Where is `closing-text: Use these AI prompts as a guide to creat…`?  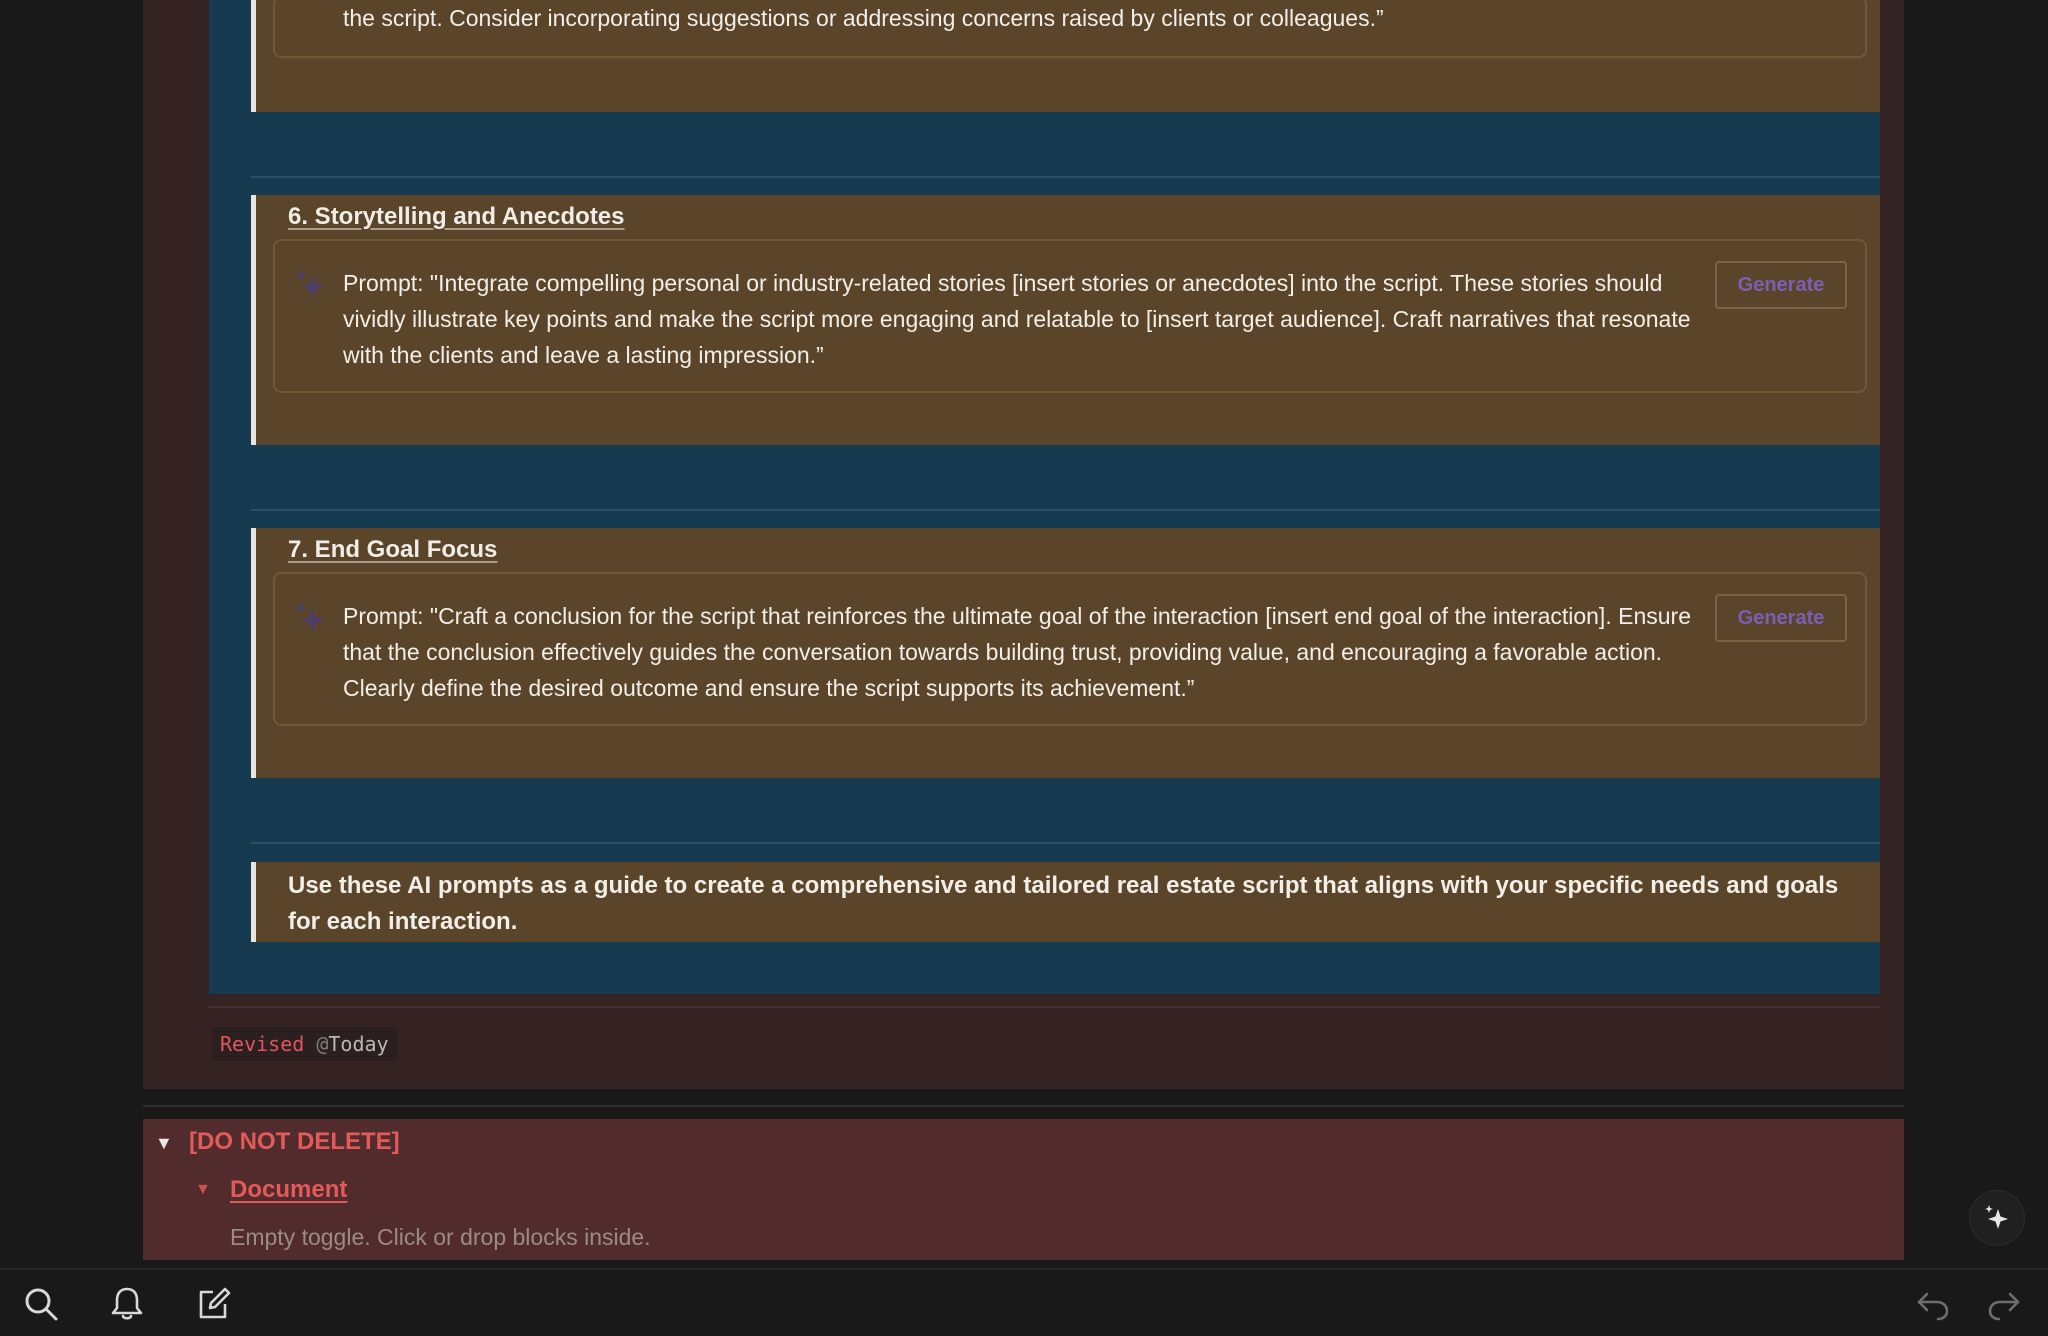
closing-text: Use these AI prompts as a guide to creat… is located at coordinates (1063, 903).